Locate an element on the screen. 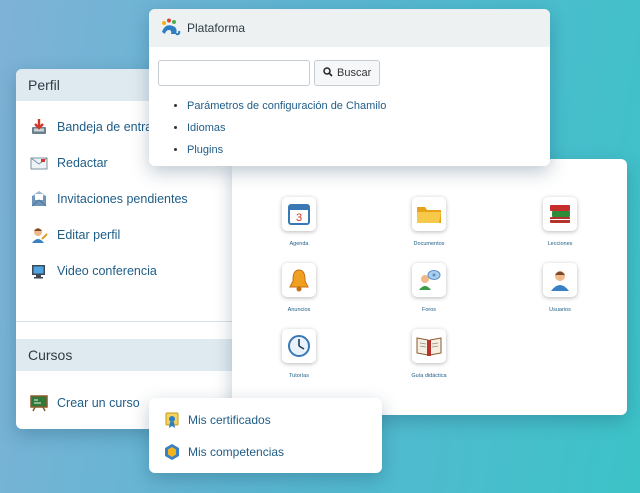  plataforma-header: Plataforma is located at coordinates (349, 28).